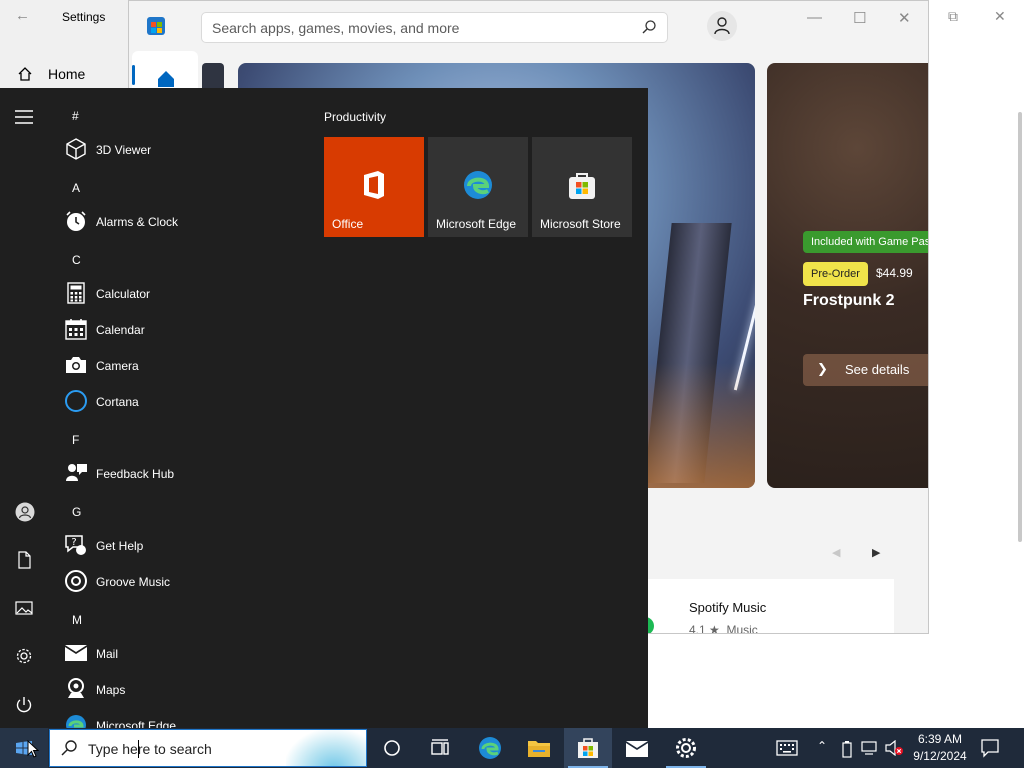 The height and width of the screenshot is (768, 1024). Describe the element at coordinates (894, 748) in the screenshot. I see `volume-muted-icon` at that location.